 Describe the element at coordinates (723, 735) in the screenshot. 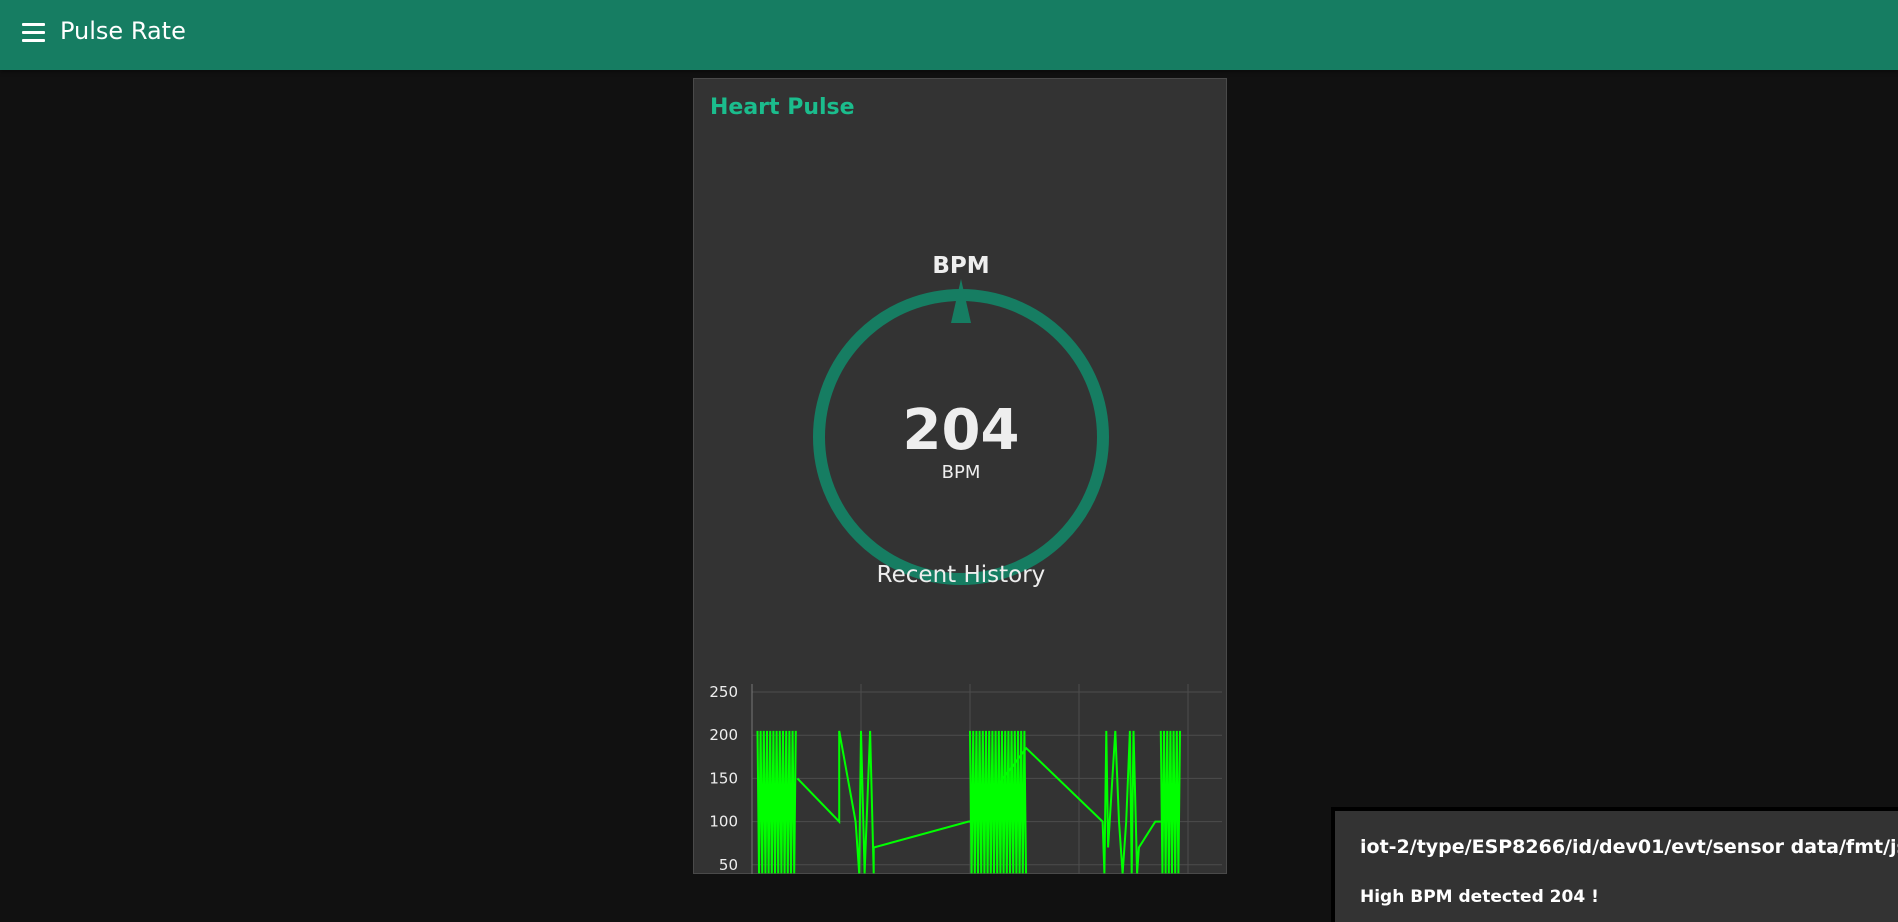

I see `y-tick-label: 200` at that location.